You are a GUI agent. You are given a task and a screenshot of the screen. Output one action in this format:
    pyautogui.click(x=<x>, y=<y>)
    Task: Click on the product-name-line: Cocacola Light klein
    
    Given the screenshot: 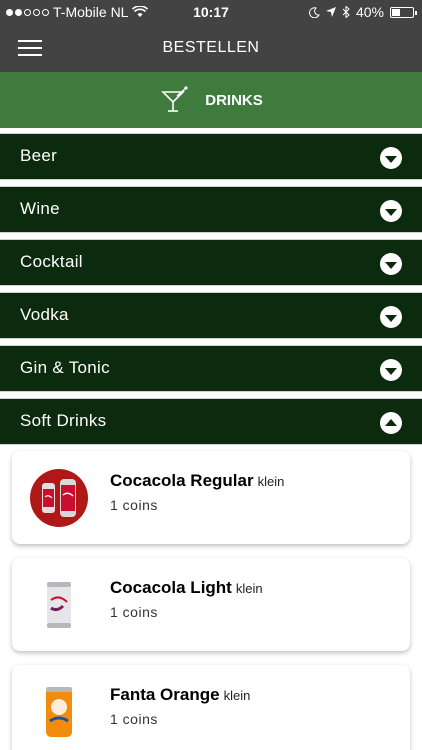 What is the action you would take?
    pyautogui.click(x=186, y=588)
    